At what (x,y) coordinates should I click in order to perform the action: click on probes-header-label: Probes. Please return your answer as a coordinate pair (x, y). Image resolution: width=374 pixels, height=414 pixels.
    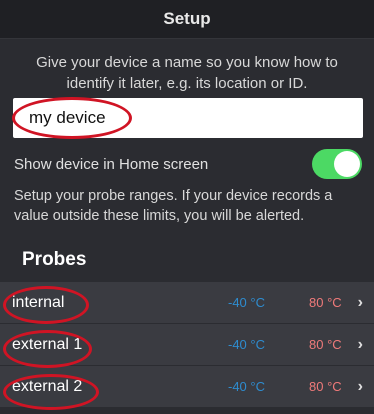
    Looking at the image, I should click on (54, 259).